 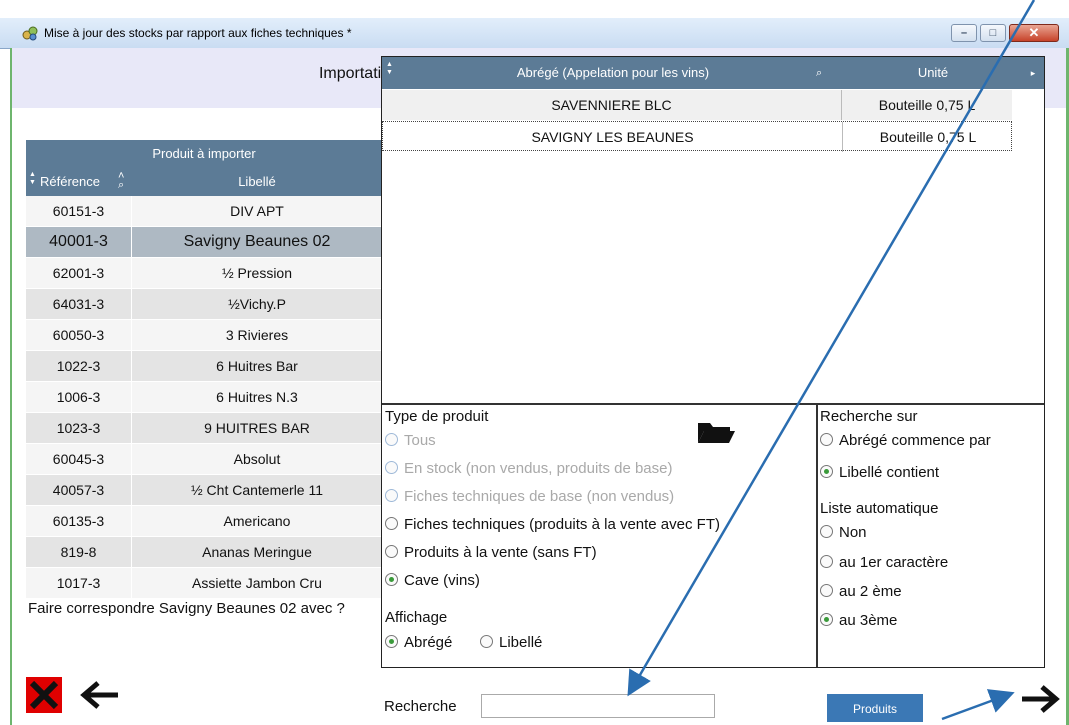 I want to click on minimize-icon: –, so click(x=964, y=33).